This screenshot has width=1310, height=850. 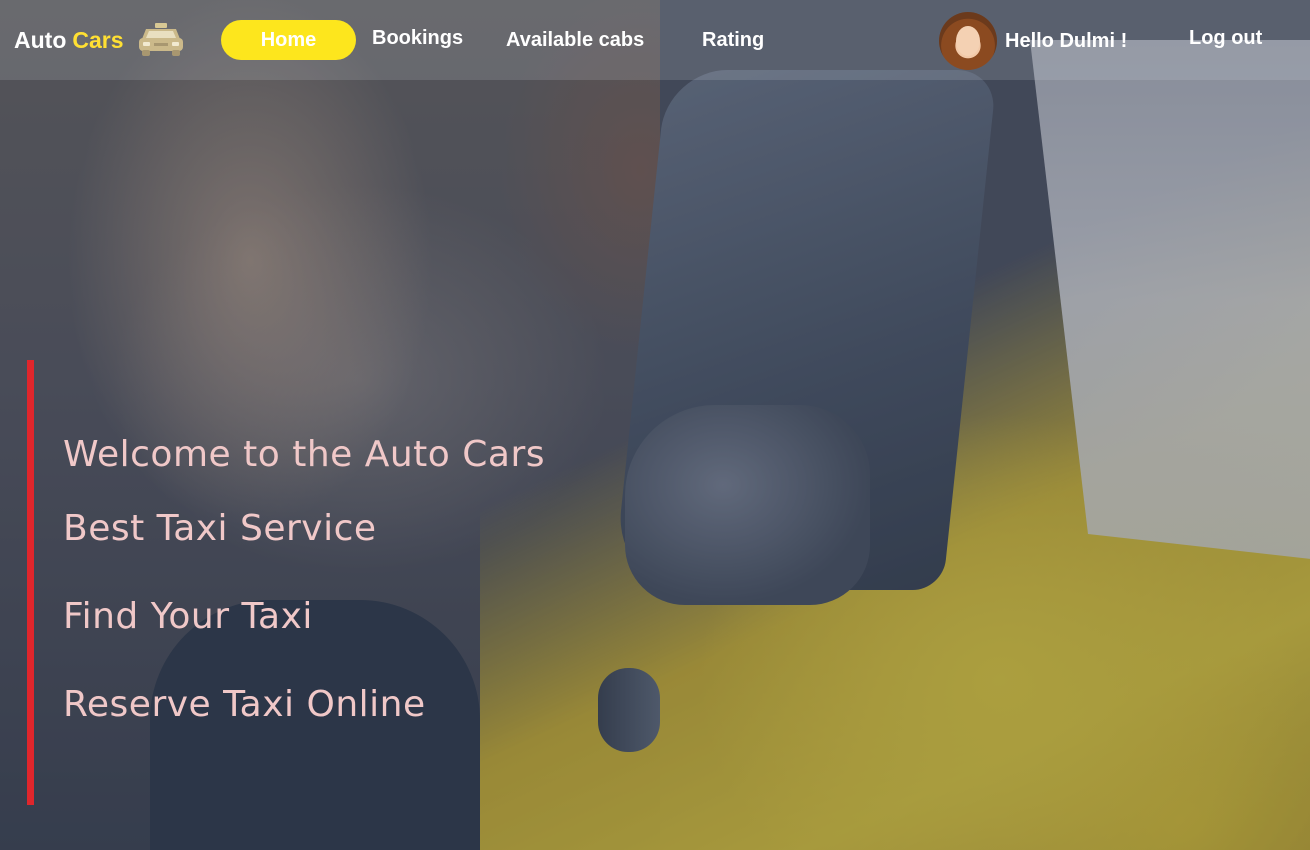 What do you see at coordinates (1225, 38) in the screenshot?
I see `logout-link: Log out` at bounding box center [1225, 38].